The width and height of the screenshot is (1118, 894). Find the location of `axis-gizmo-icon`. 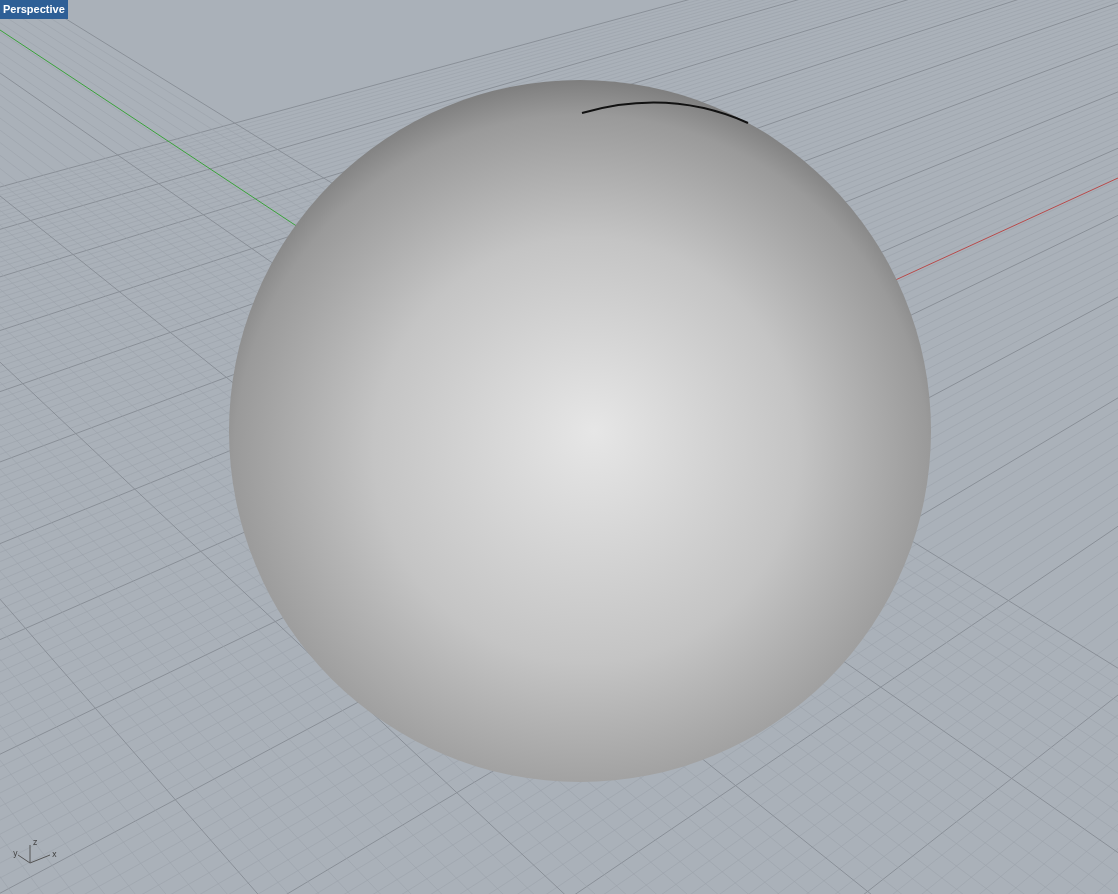

axis-gizmo-icon is located at coordinates (34, 854).